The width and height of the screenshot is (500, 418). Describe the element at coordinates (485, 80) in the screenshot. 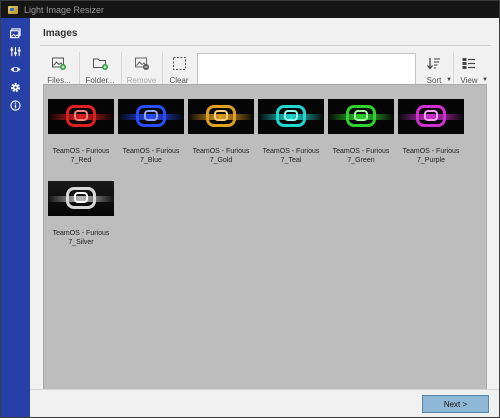

I see `view-dropdown-icon: ▼` at that location.